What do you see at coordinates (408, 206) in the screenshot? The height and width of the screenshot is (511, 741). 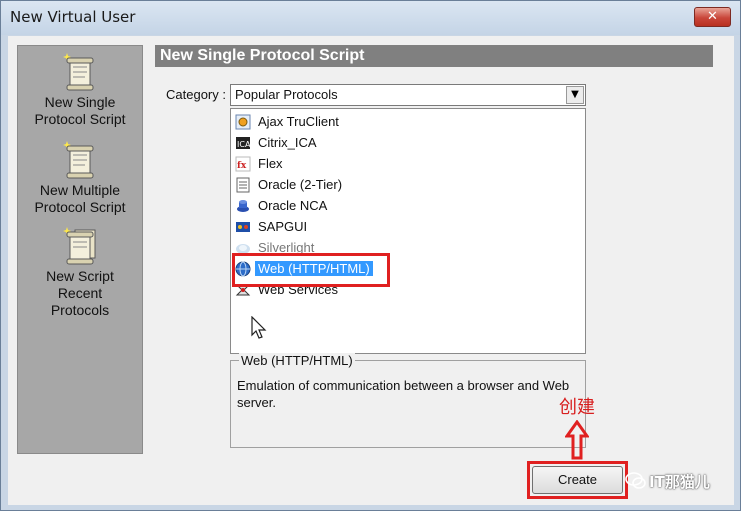 I see `list-item: Oracle NCA` at bounding box center [408, 206].